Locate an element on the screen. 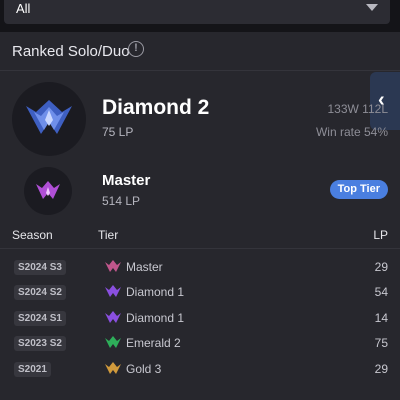 Image resolution: width=400 pixels, height=400 pixels. tier-lp: 14 is located at coordinates (381, 317).